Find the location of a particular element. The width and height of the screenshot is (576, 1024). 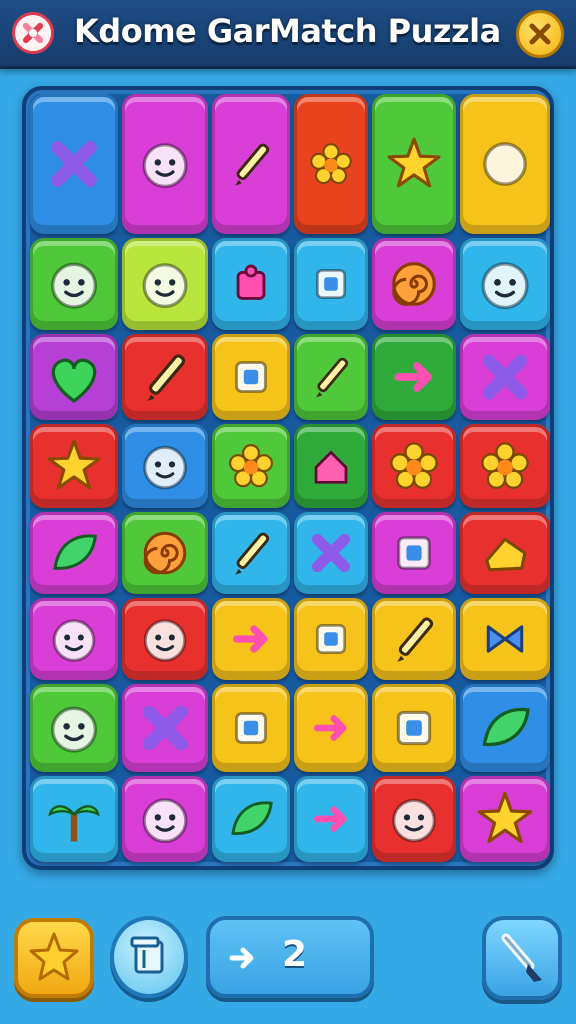

blob-icon is located at coordinates (414, 820).